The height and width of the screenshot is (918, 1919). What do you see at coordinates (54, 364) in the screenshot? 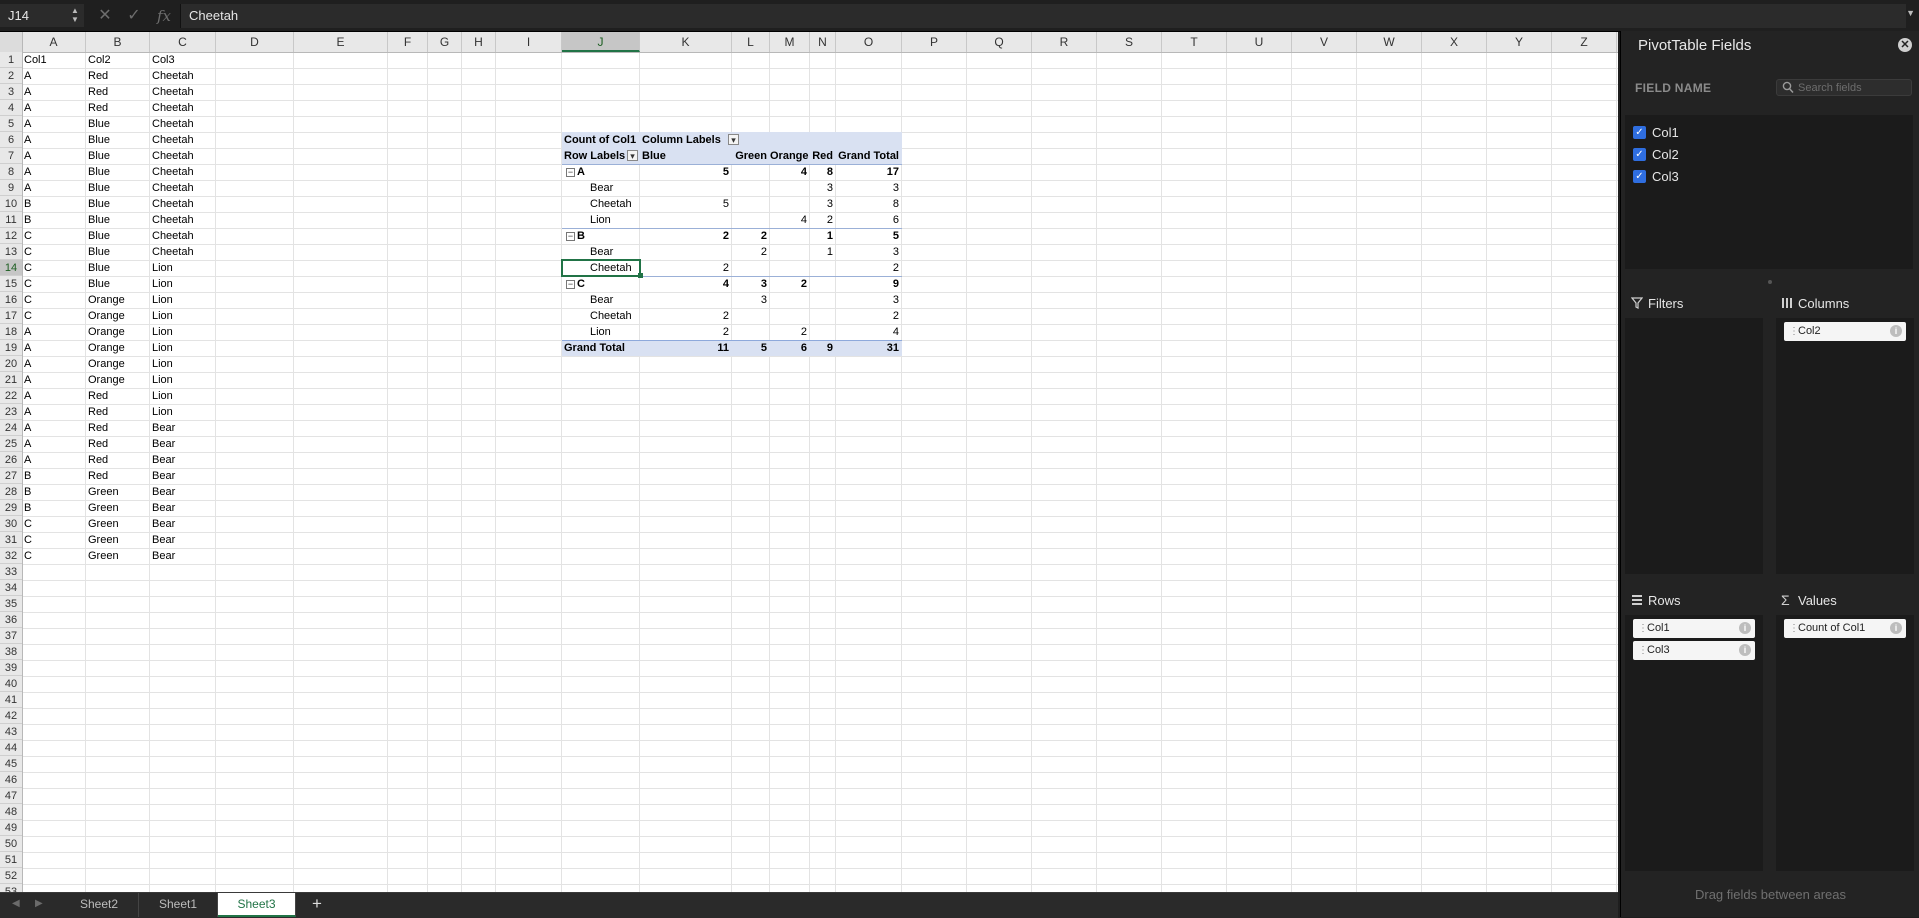
I see `cell-a20: A` at bounding box center [54, 364].